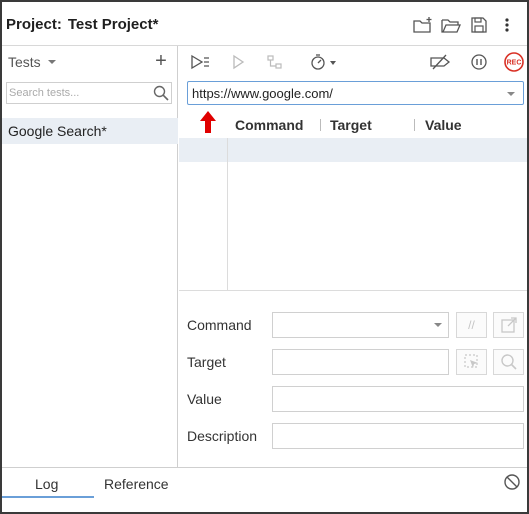 This screenshot has width=529, height=514. What do you see at coordinates (353, 150) in the screenshot?
I see `table-row` at bounding box center [353, 150].